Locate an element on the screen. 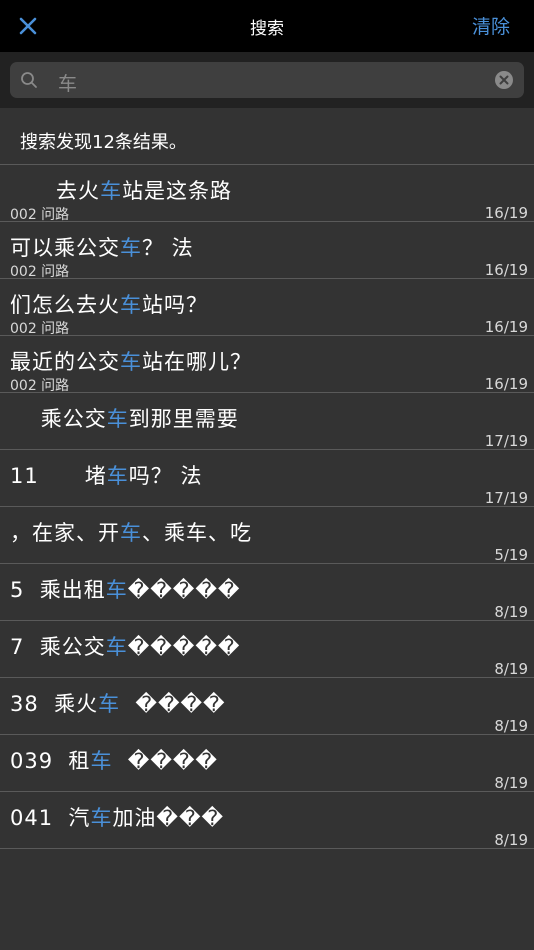 Image resolution: width=534 pixels, height=950 pixels. snippet-before: 们怎么去火 is located at coordinates (65, 305).